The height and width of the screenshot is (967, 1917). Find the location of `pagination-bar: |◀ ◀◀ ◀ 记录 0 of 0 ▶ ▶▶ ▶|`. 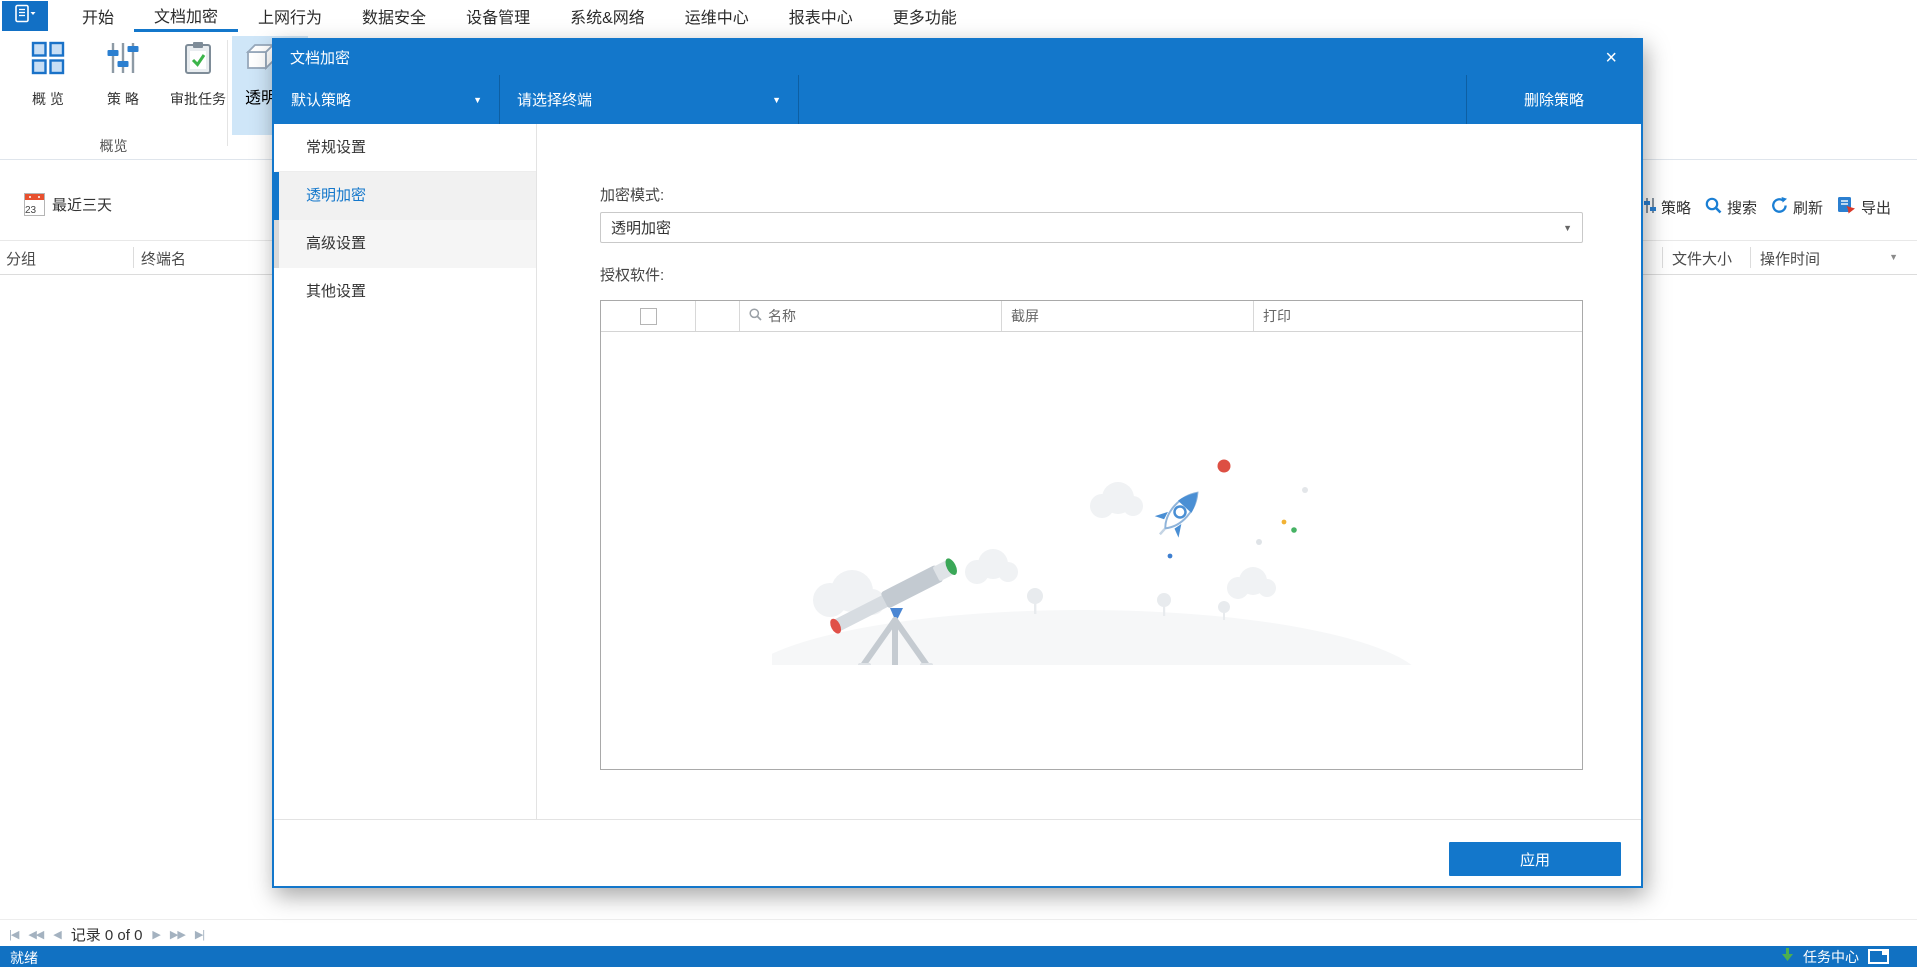

pagination-bar: |◀ ◀◀ ◀ 记录 0 of 0 ▶ ▶▶ ▶| is located at coordinates (107, 934).